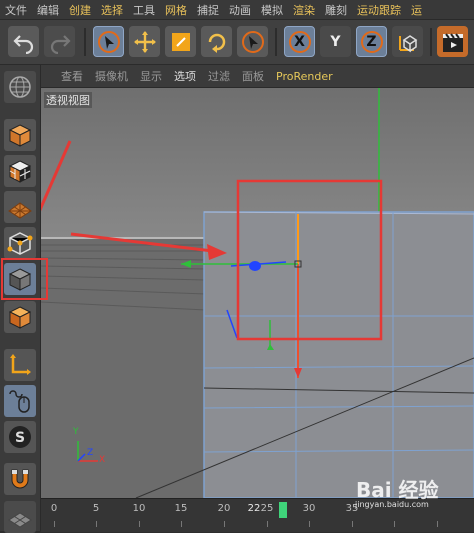 The width and height of the screenshot is (474, 533). I want to click on model-mode-button, so click(20, 135).